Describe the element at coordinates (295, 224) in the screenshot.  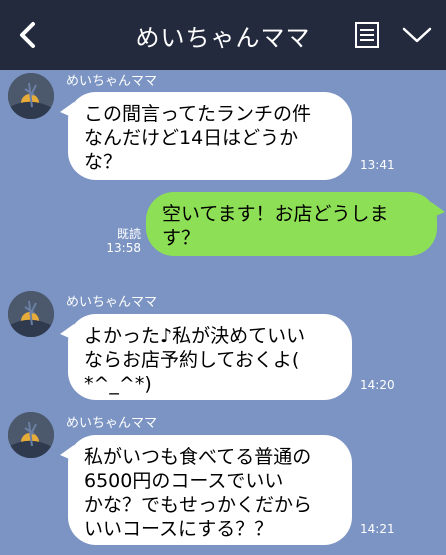
I see `outgoing-message-1: 空いてます！お店どうしま す？` at that location.